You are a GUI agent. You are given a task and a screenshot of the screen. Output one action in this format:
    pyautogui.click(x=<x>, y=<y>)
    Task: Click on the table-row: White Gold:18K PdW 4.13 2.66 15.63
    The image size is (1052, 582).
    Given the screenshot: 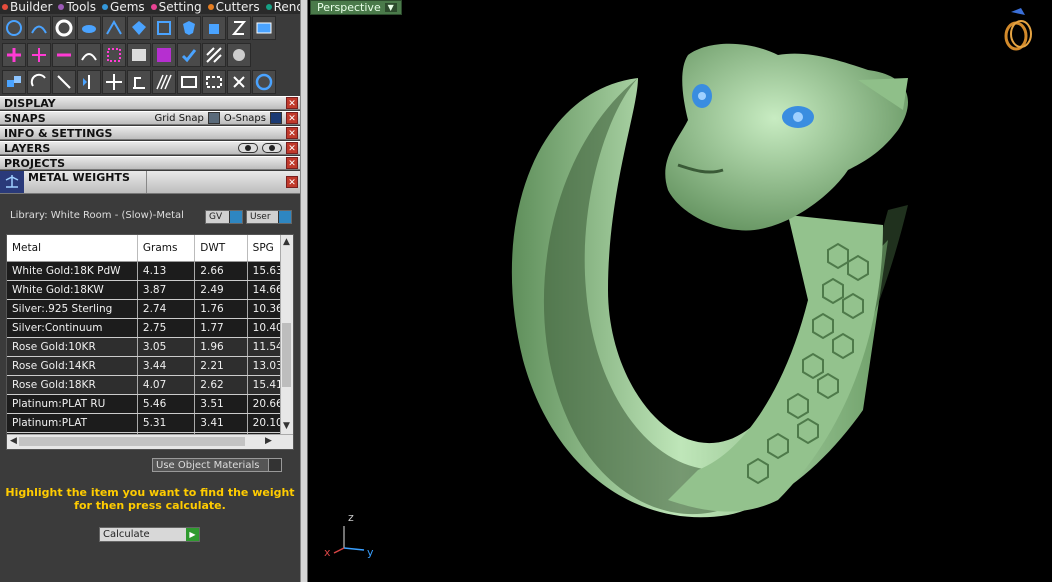 What is the action you would take?
    pyautogui.click(x=146, y=271)
    